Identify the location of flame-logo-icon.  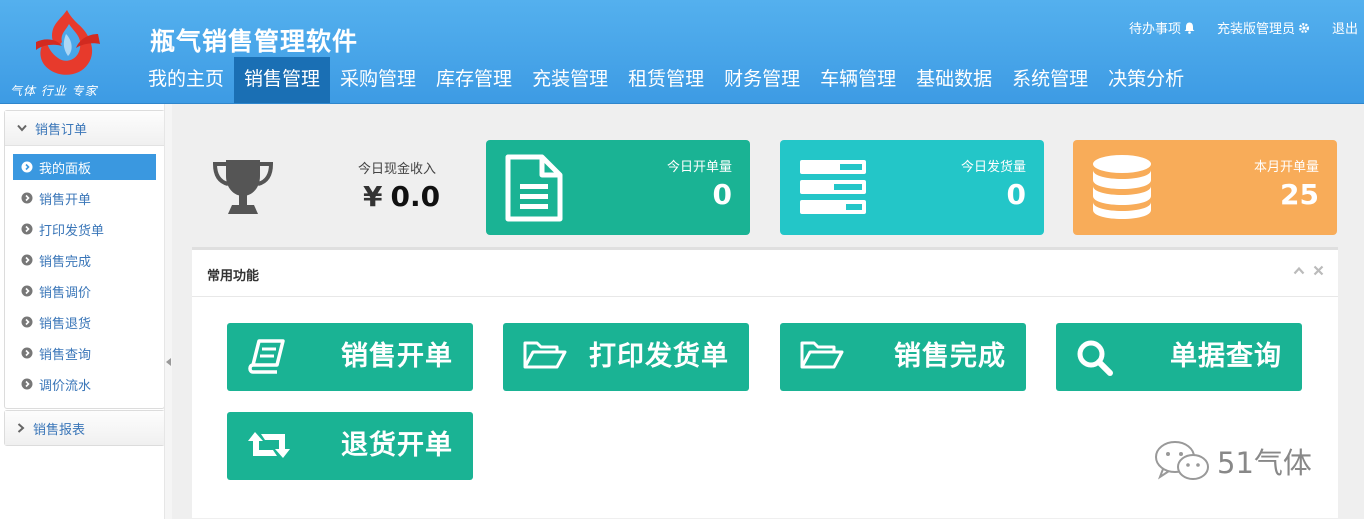
(68, 42).